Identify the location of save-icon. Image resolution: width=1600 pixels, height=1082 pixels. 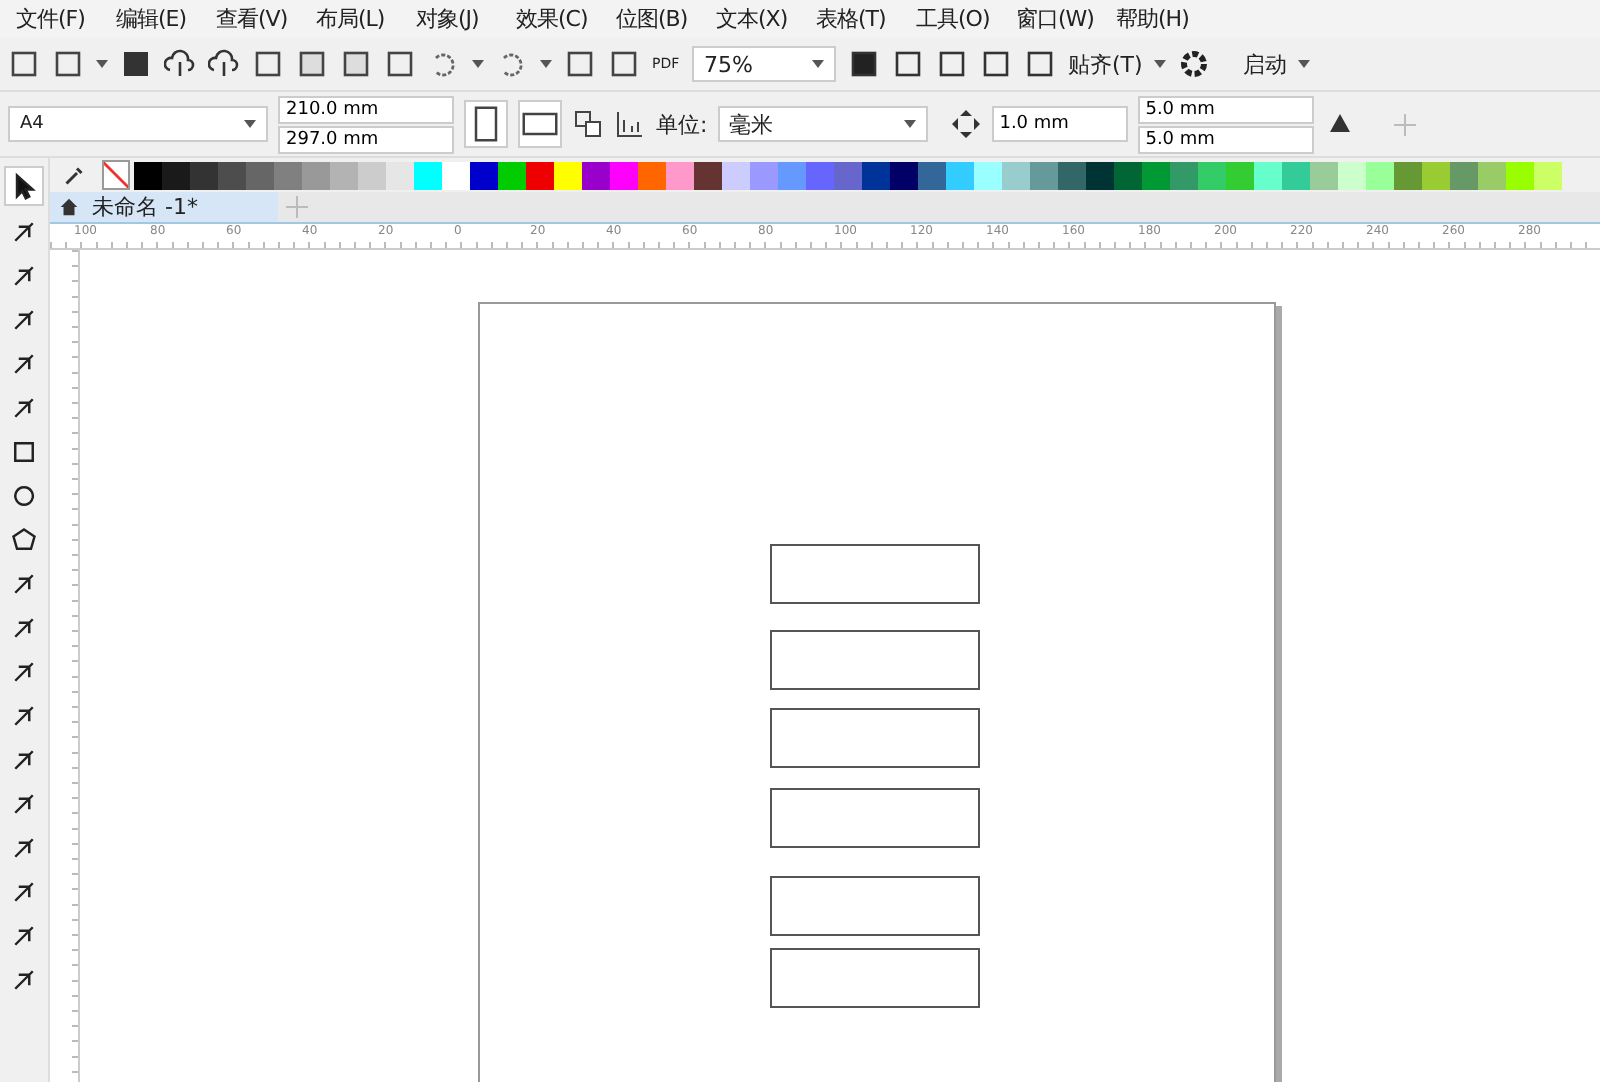
(136, 64).